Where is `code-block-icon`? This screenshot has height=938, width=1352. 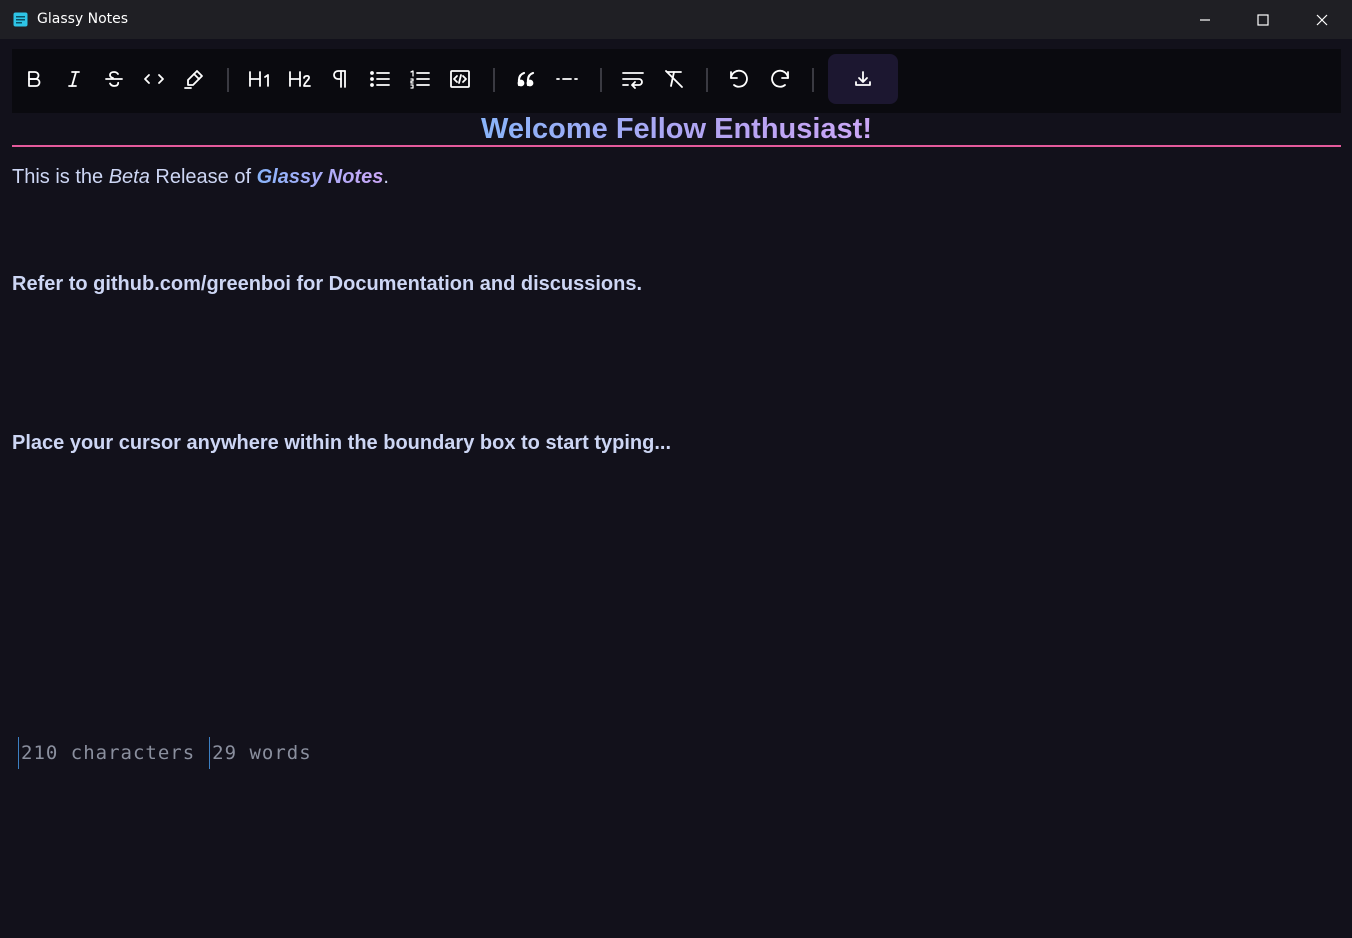 code-block-icon is located at coordinates (460, 79).